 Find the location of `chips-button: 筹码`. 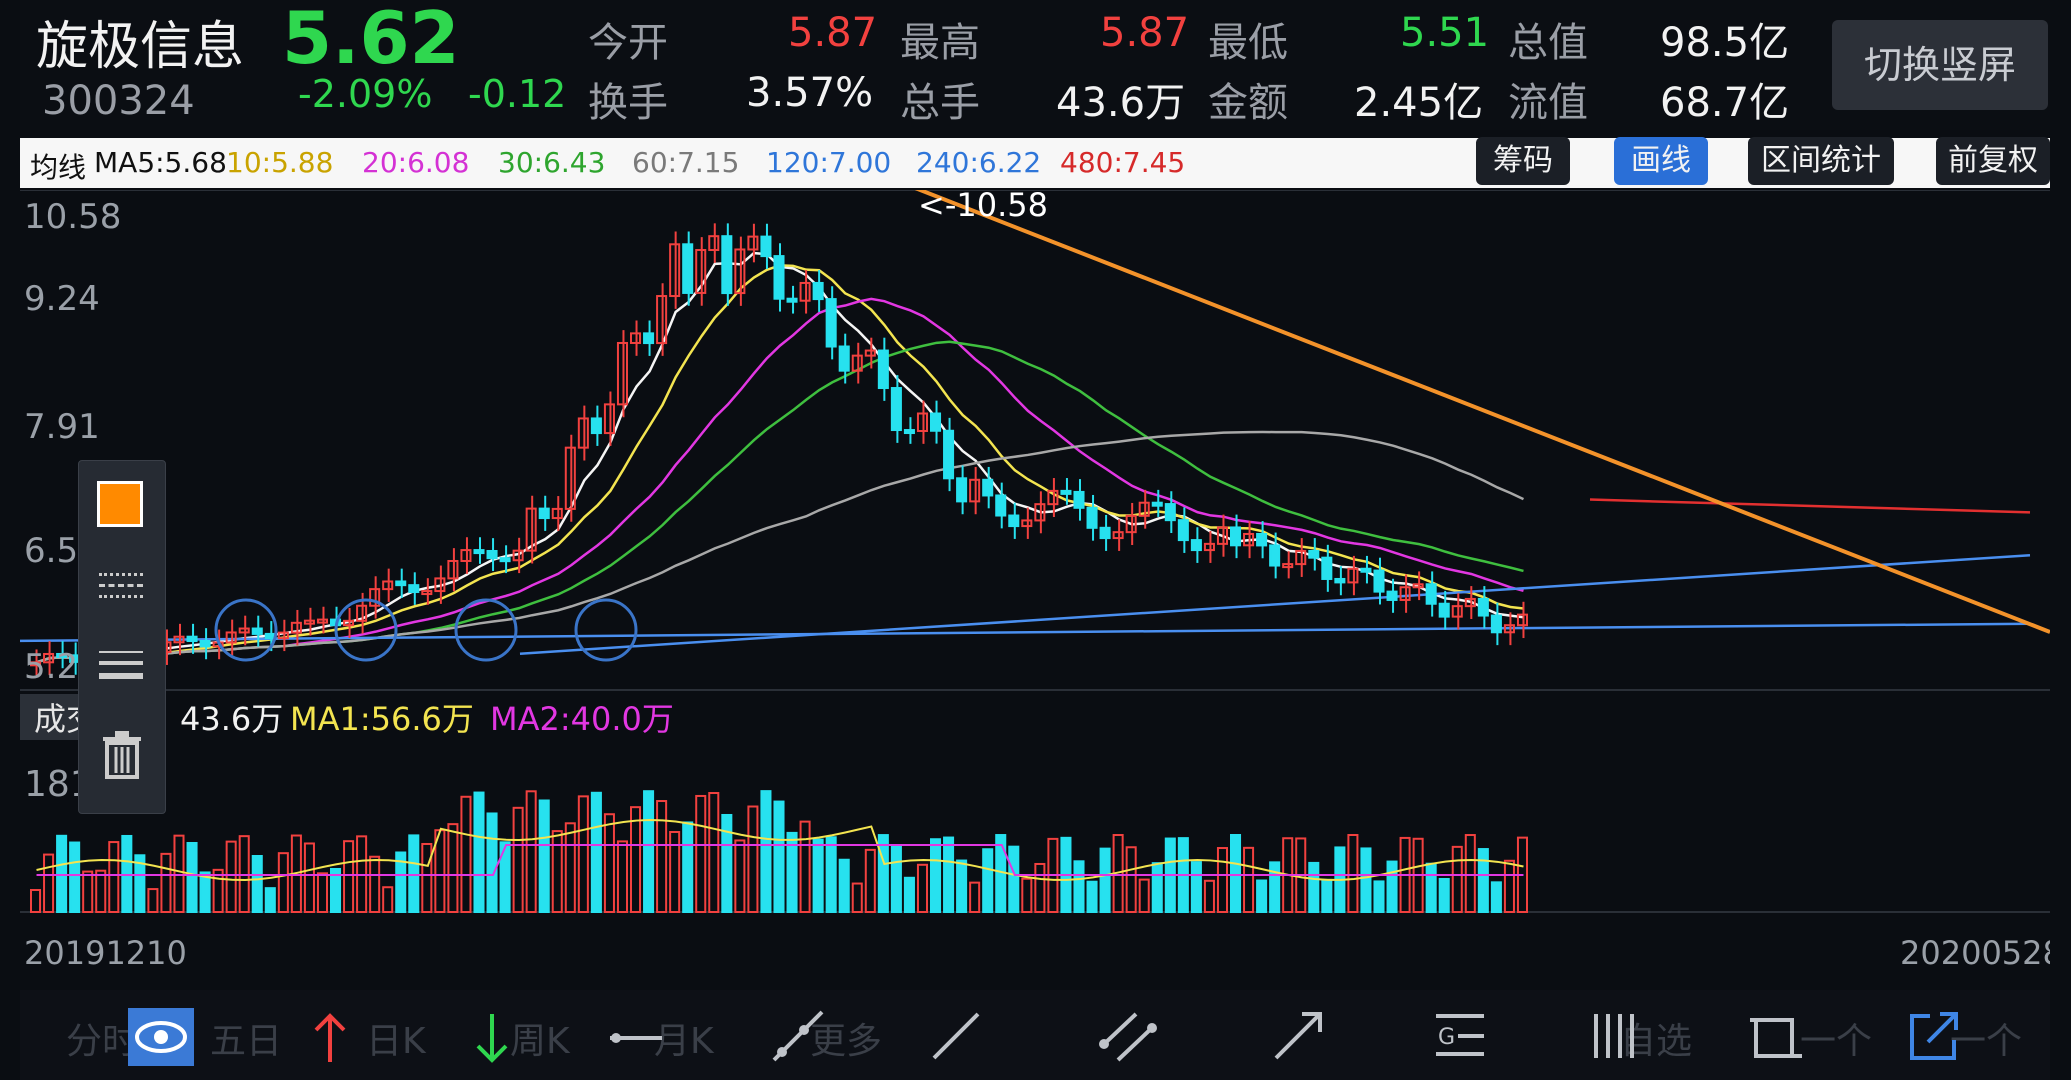

chips-button: 筹码 is located at coordinates (1523, 161).